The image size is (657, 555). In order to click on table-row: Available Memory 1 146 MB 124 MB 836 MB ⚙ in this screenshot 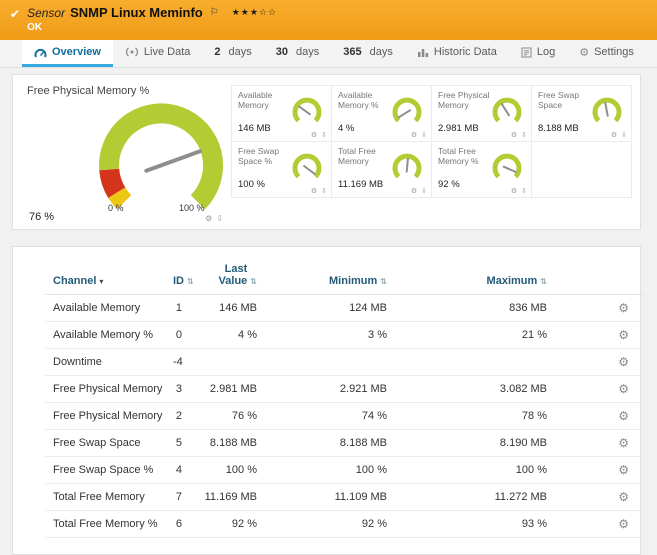, I will do `click(345, 308)`.